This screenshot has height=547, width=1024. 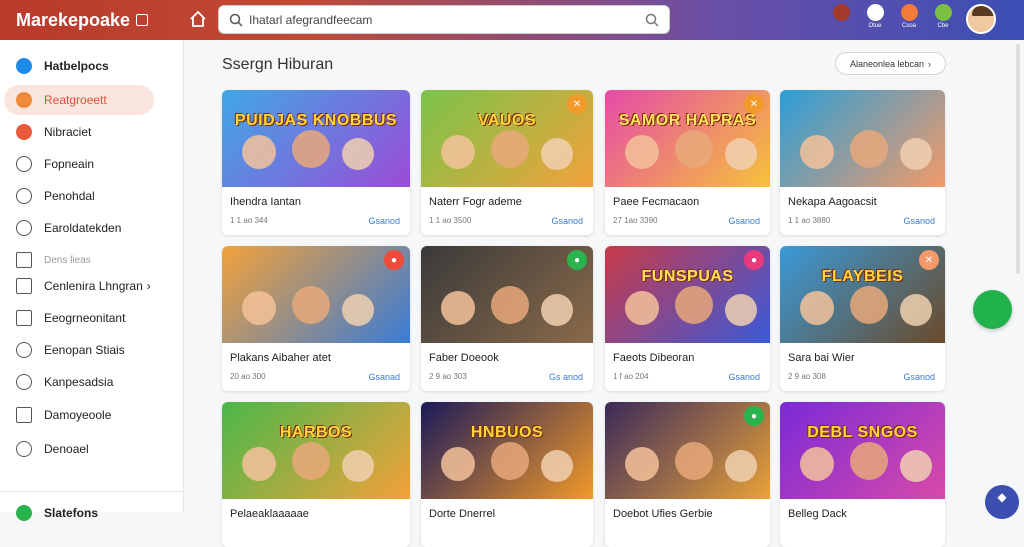 What do you see at coordinates (85, 318) in the screenshot?
I see `sidebar-item-label: Eeogrneonitant` at bounding box center [85, 318].